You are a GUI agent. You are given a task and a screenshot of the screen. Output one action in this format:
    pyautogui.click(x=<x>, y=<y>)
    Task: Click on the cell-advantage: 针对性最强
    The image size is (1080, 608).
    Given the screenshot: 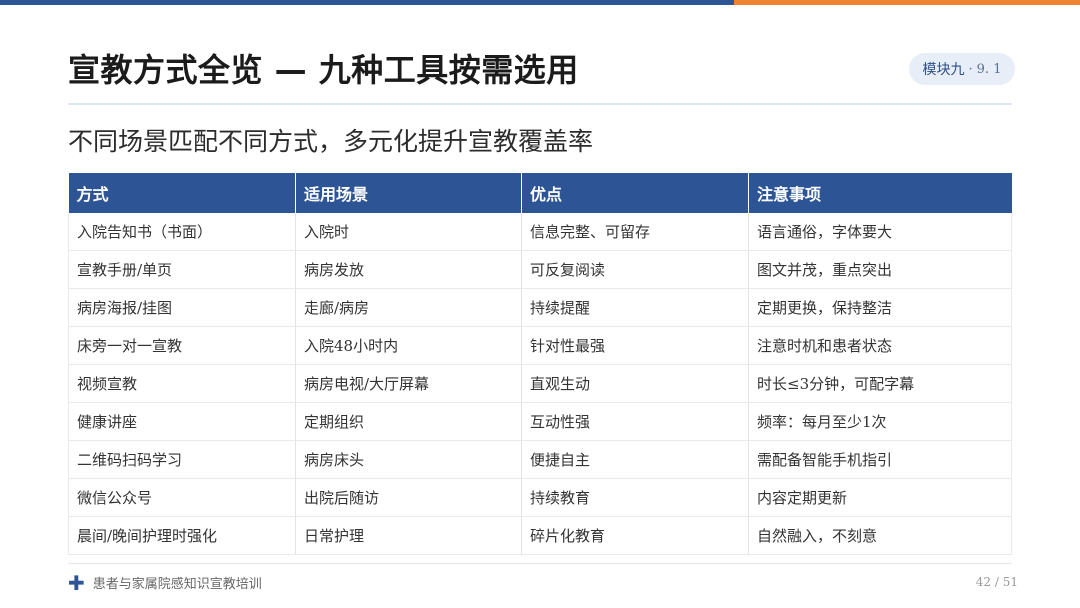 What is the action you would take?
    pyautogui.click(x=635, y=345)
    